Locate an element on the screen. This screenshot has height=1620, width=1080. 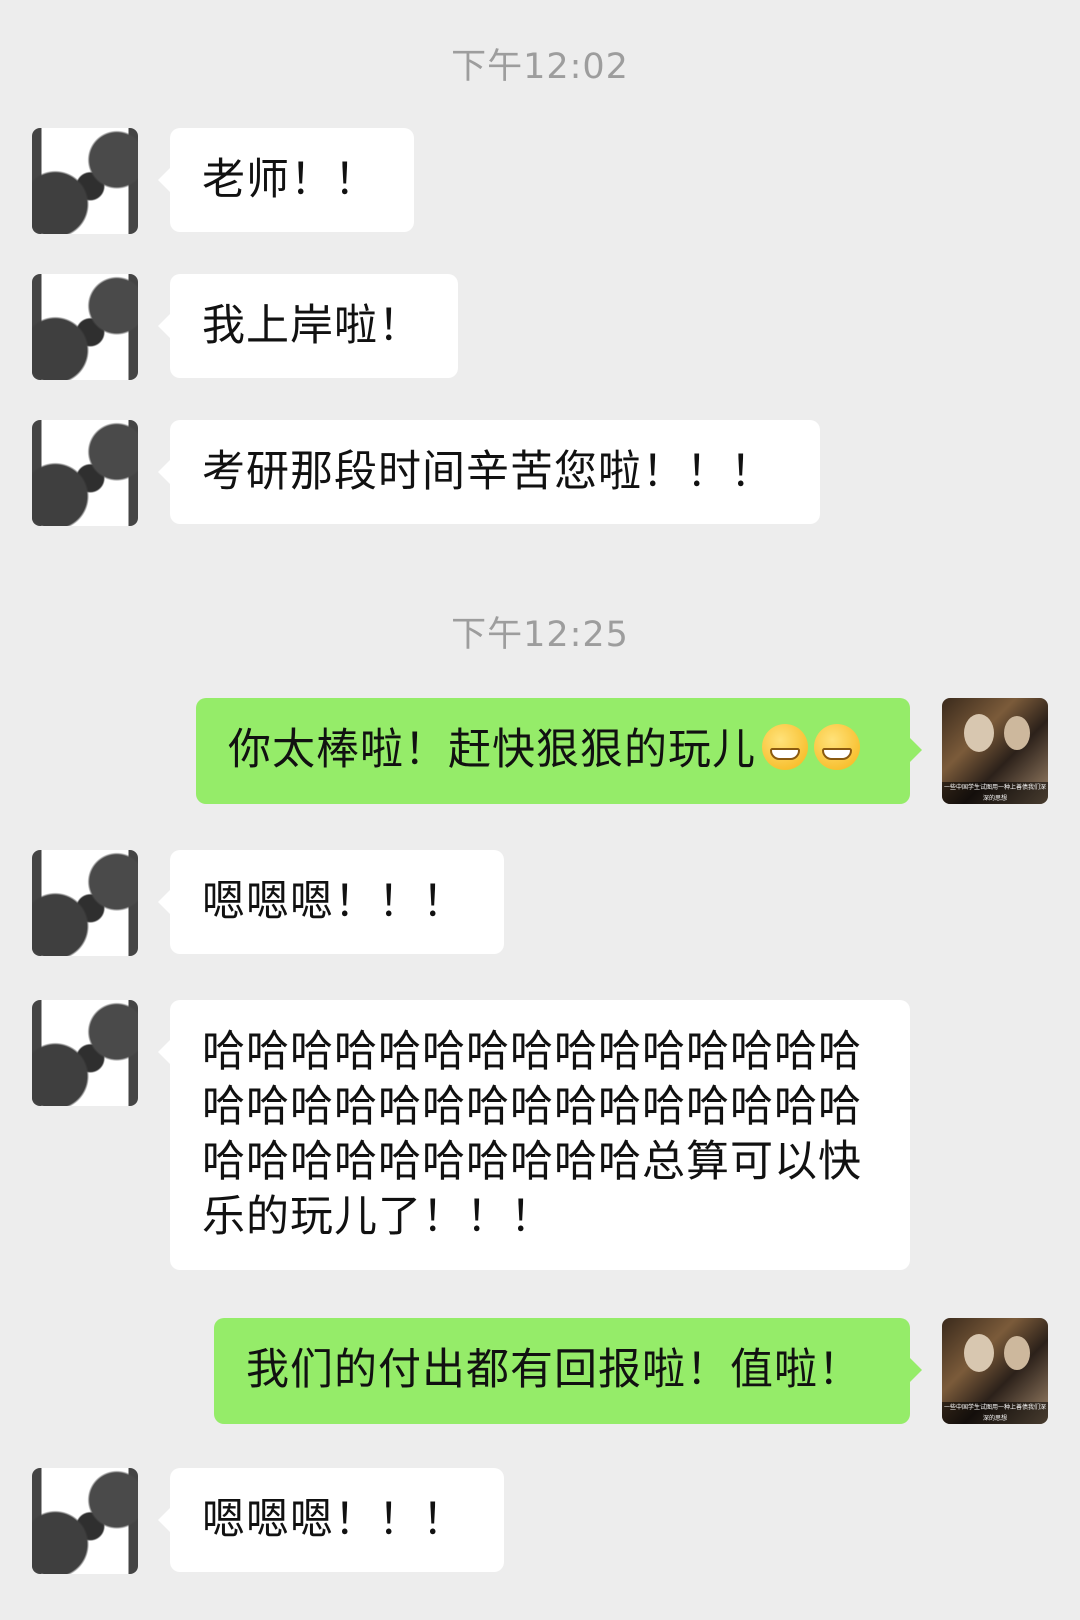
message-bubble-outgoing: 我们的付出都有回报啦！值啦！ is located at coordinates (568, 1371).